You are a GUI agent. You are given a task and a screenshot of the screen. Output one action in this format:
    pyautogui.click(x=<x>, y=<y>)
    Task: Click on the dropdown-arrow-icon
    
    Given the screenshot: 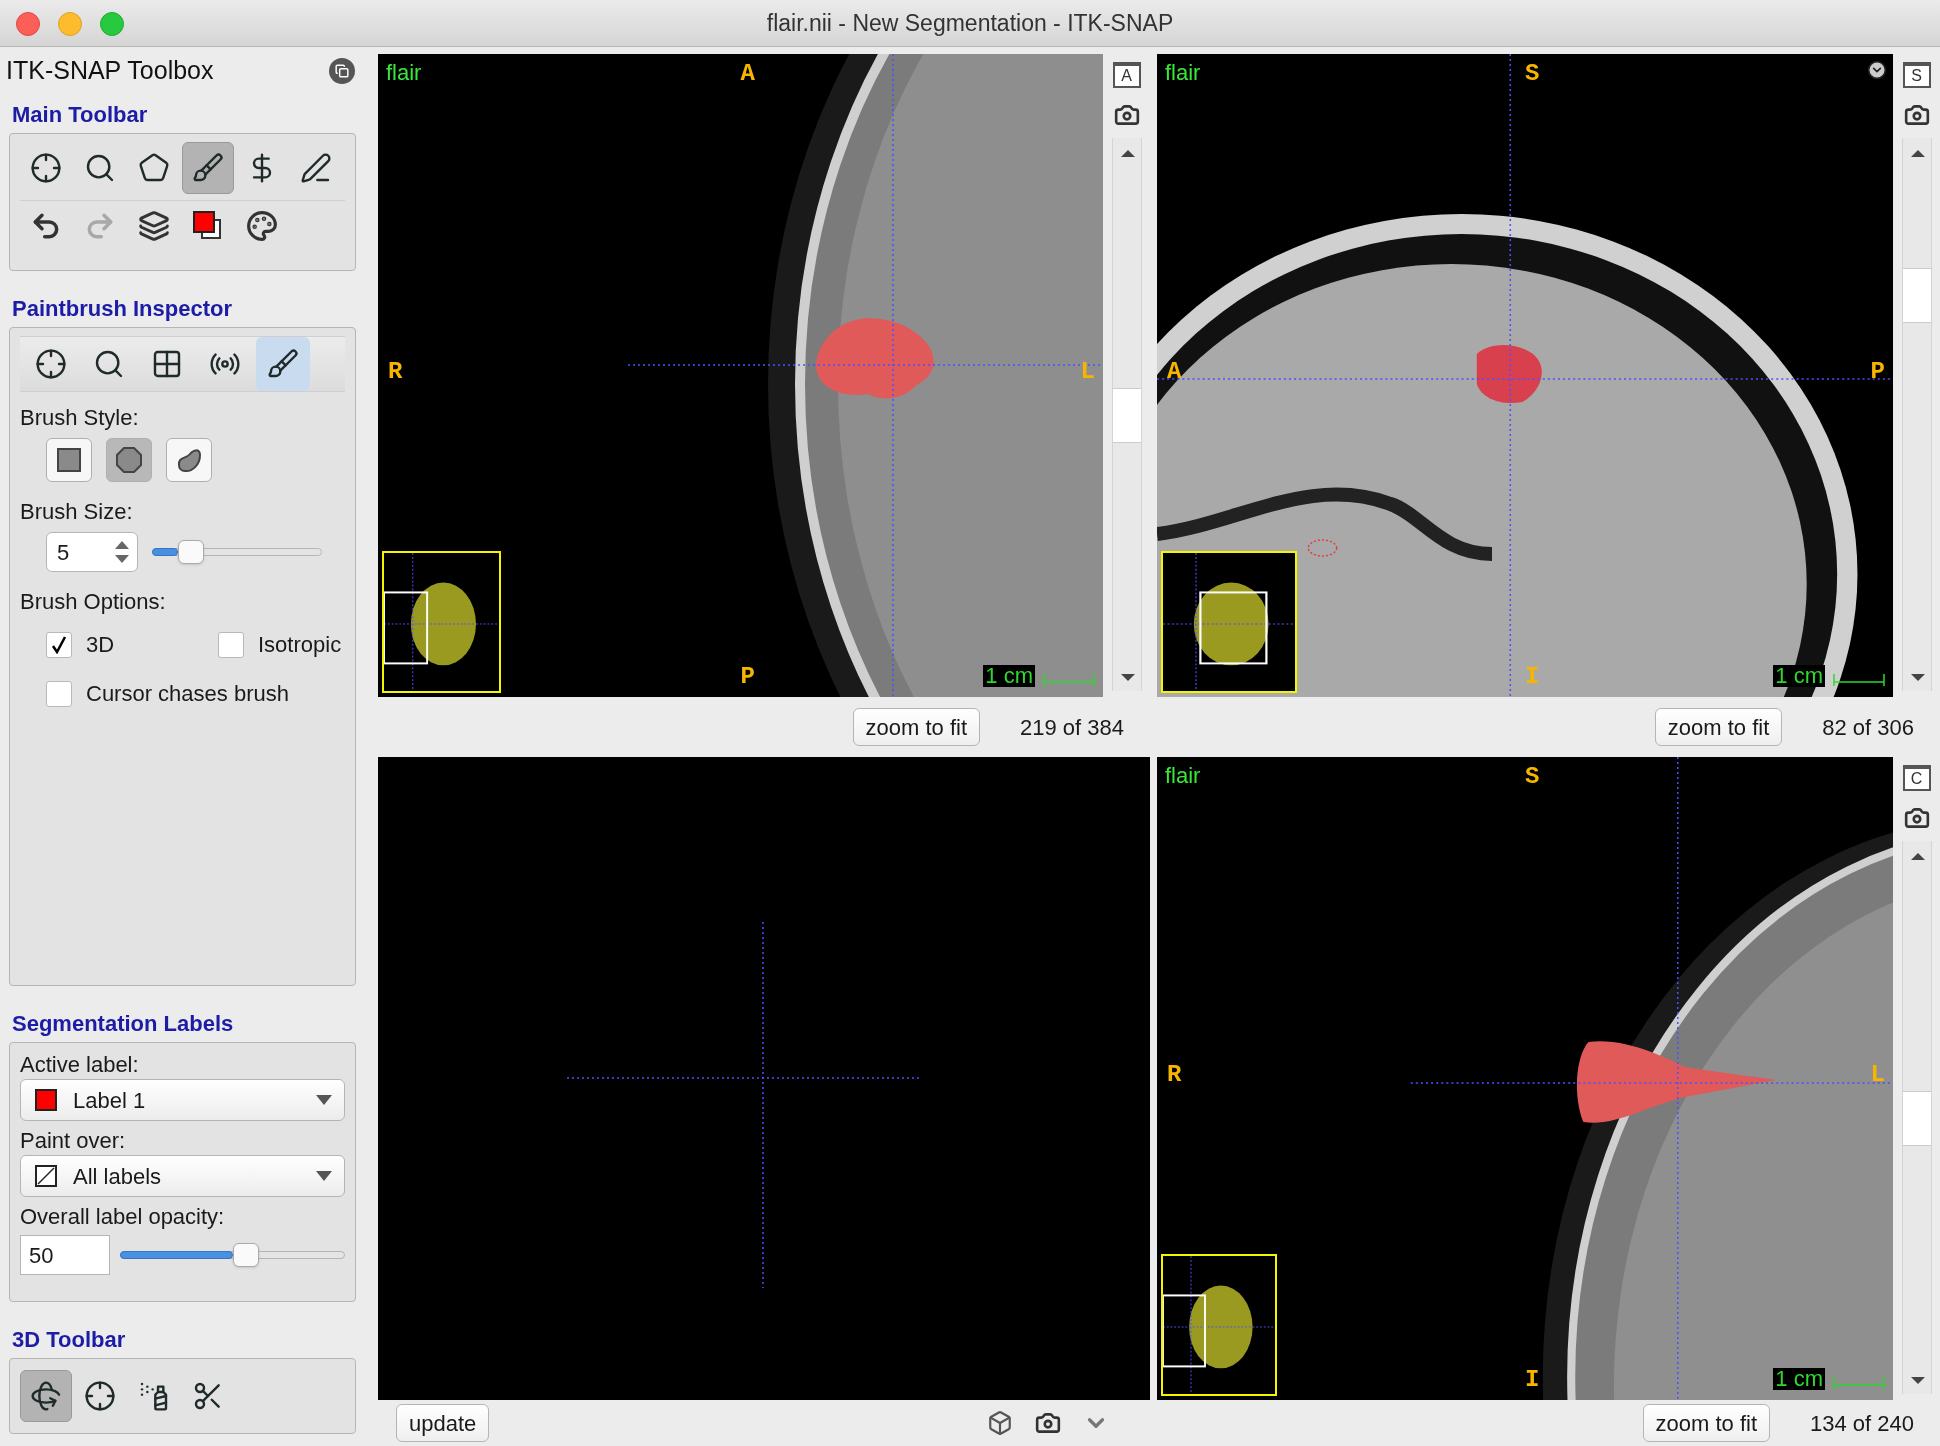 What is the action you would take?
    pyautogui.click(x=324, y=1100)
    